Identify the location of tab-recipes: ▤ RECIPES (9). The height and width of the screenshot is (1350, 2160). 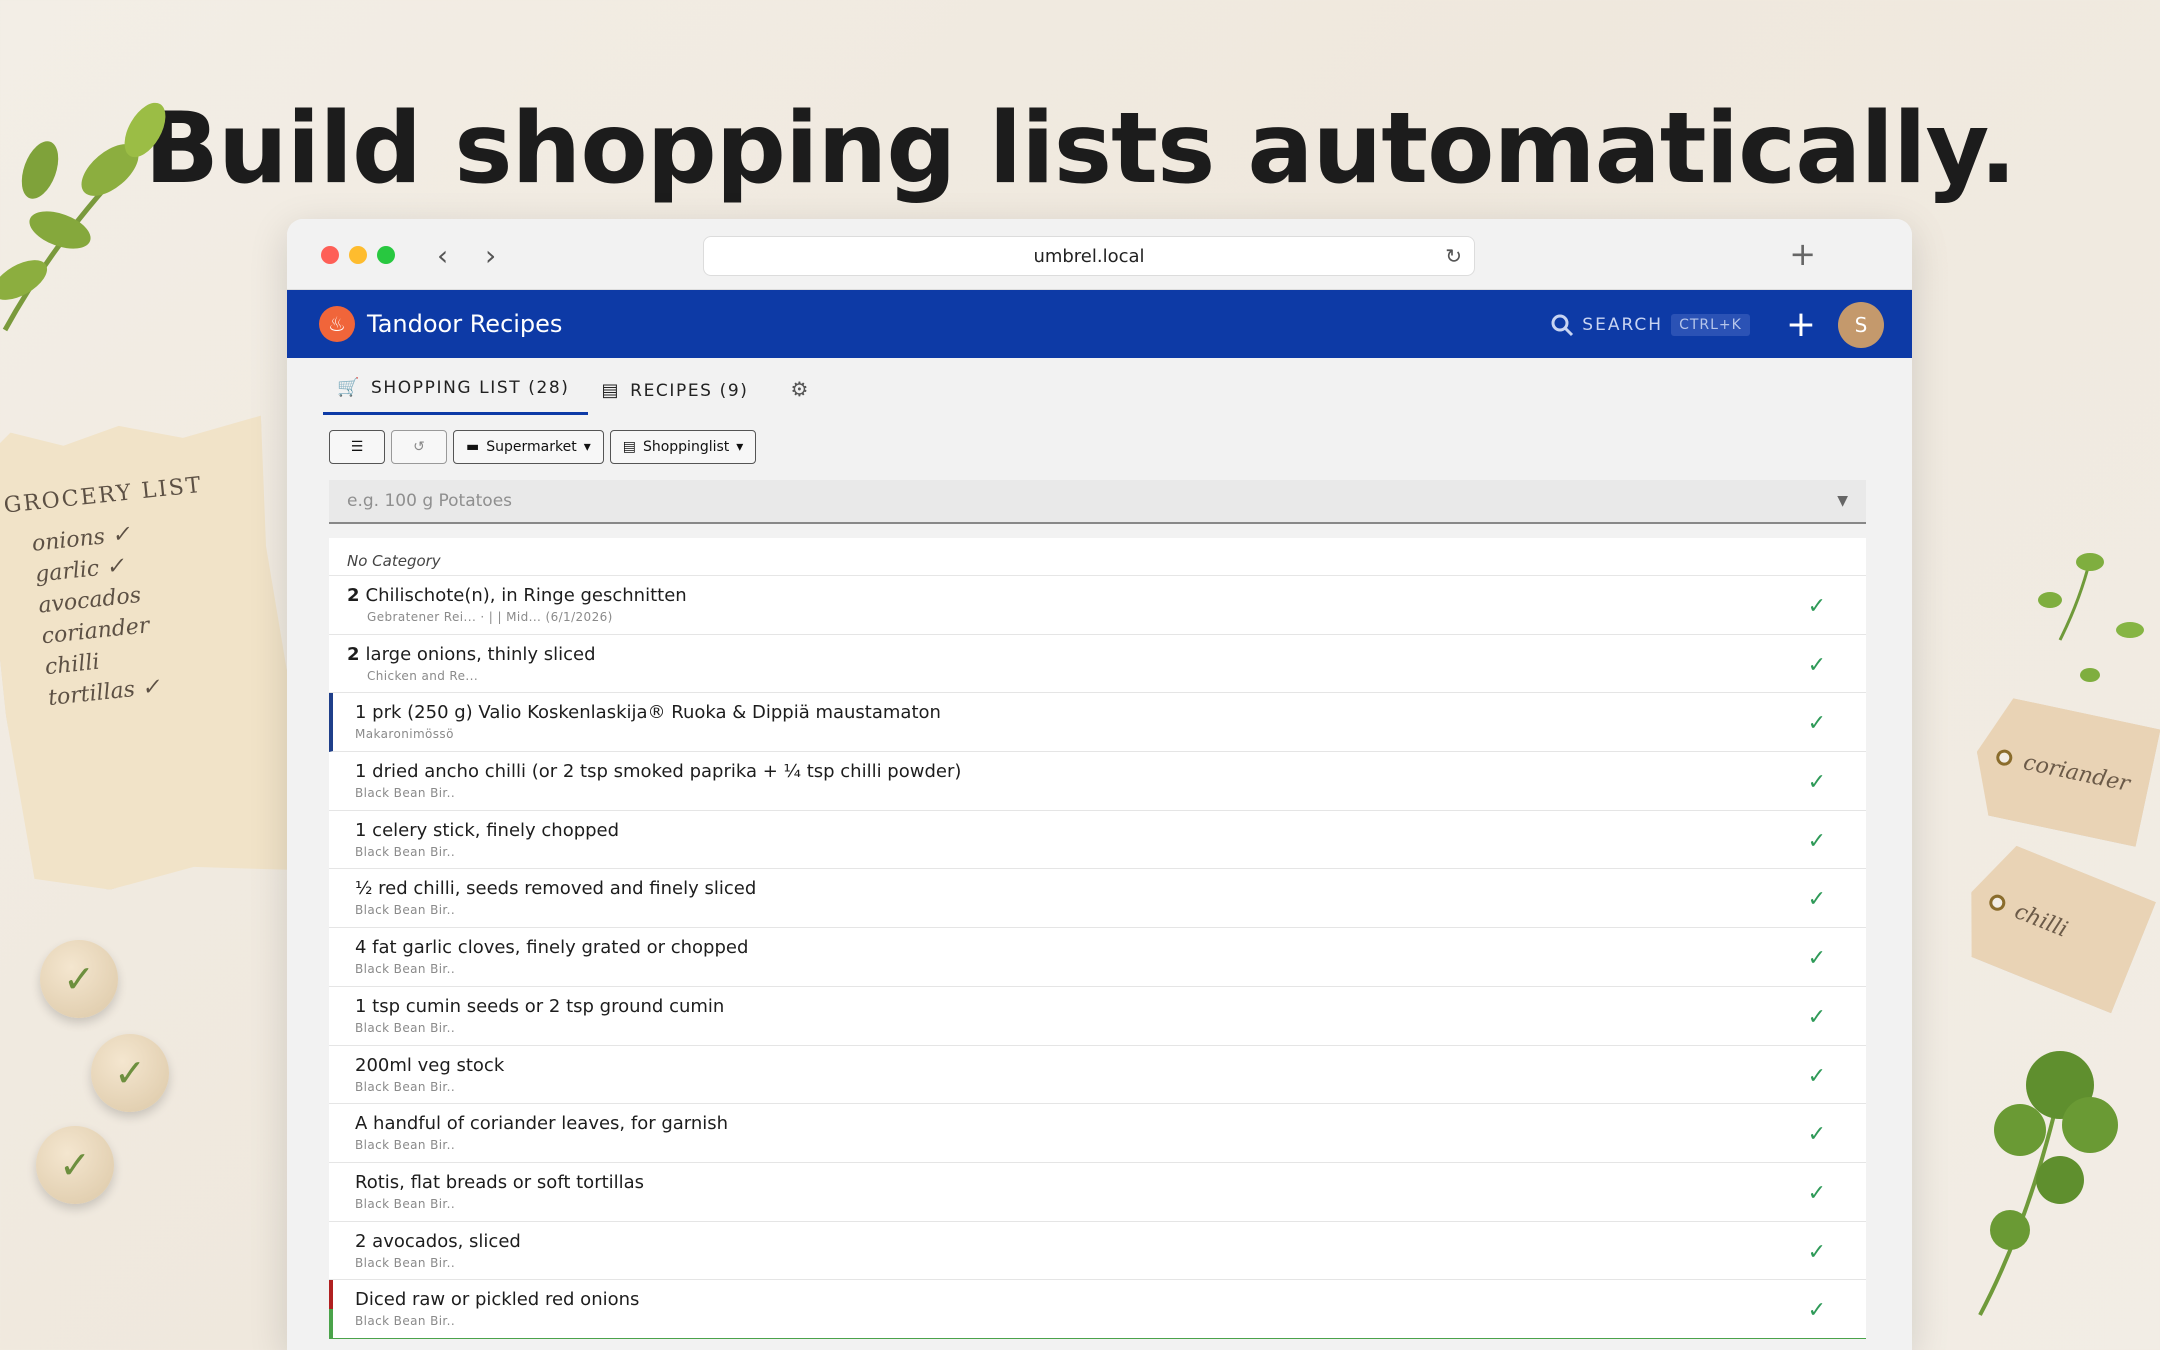
(677, 397).